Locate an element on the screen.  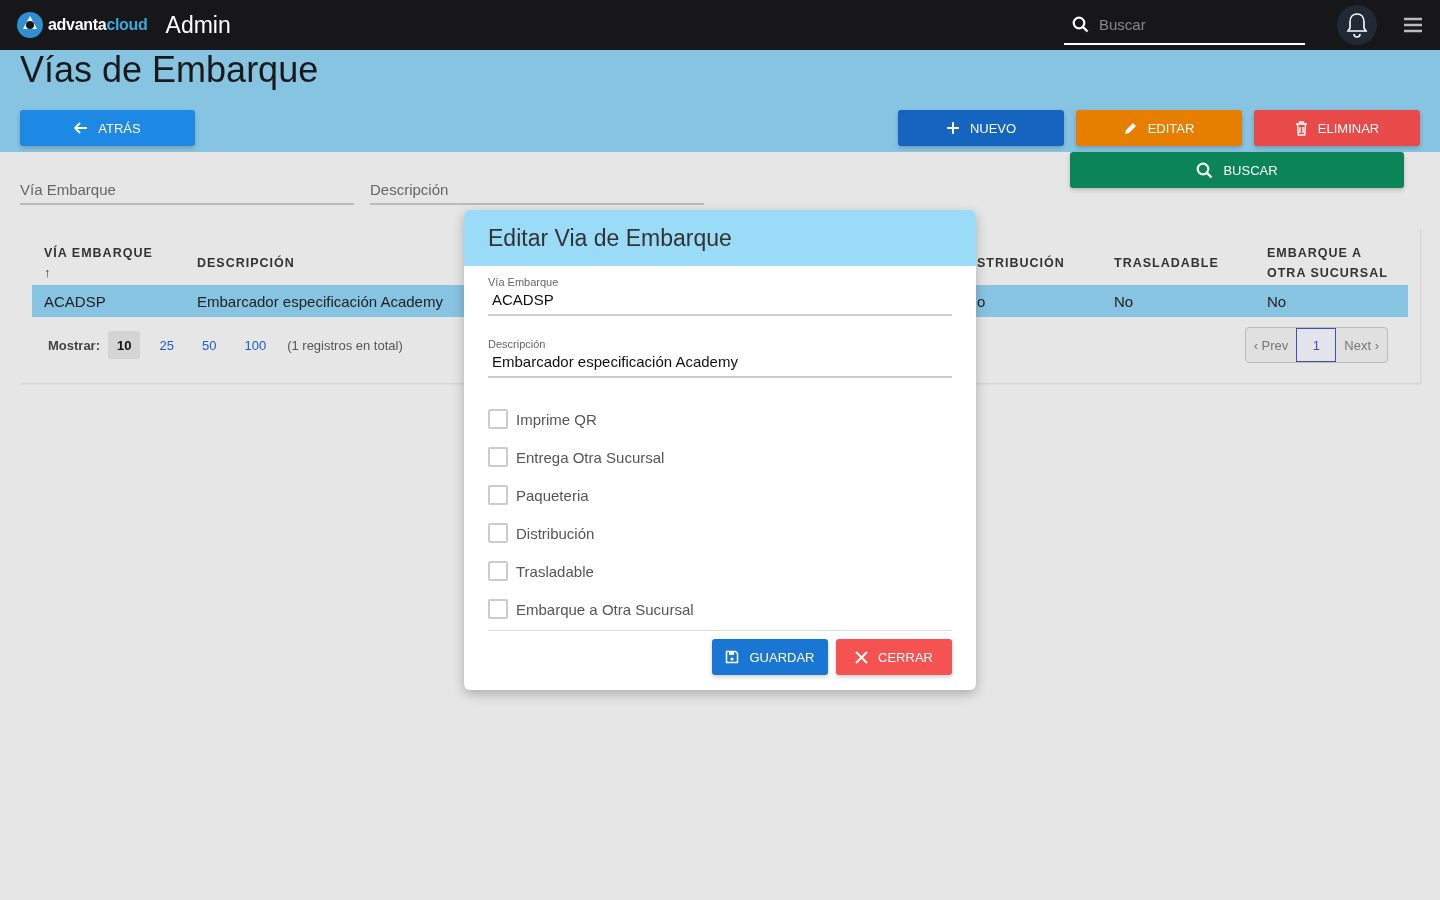
next-page-button: Next › is located at coordinates (1361, 345).